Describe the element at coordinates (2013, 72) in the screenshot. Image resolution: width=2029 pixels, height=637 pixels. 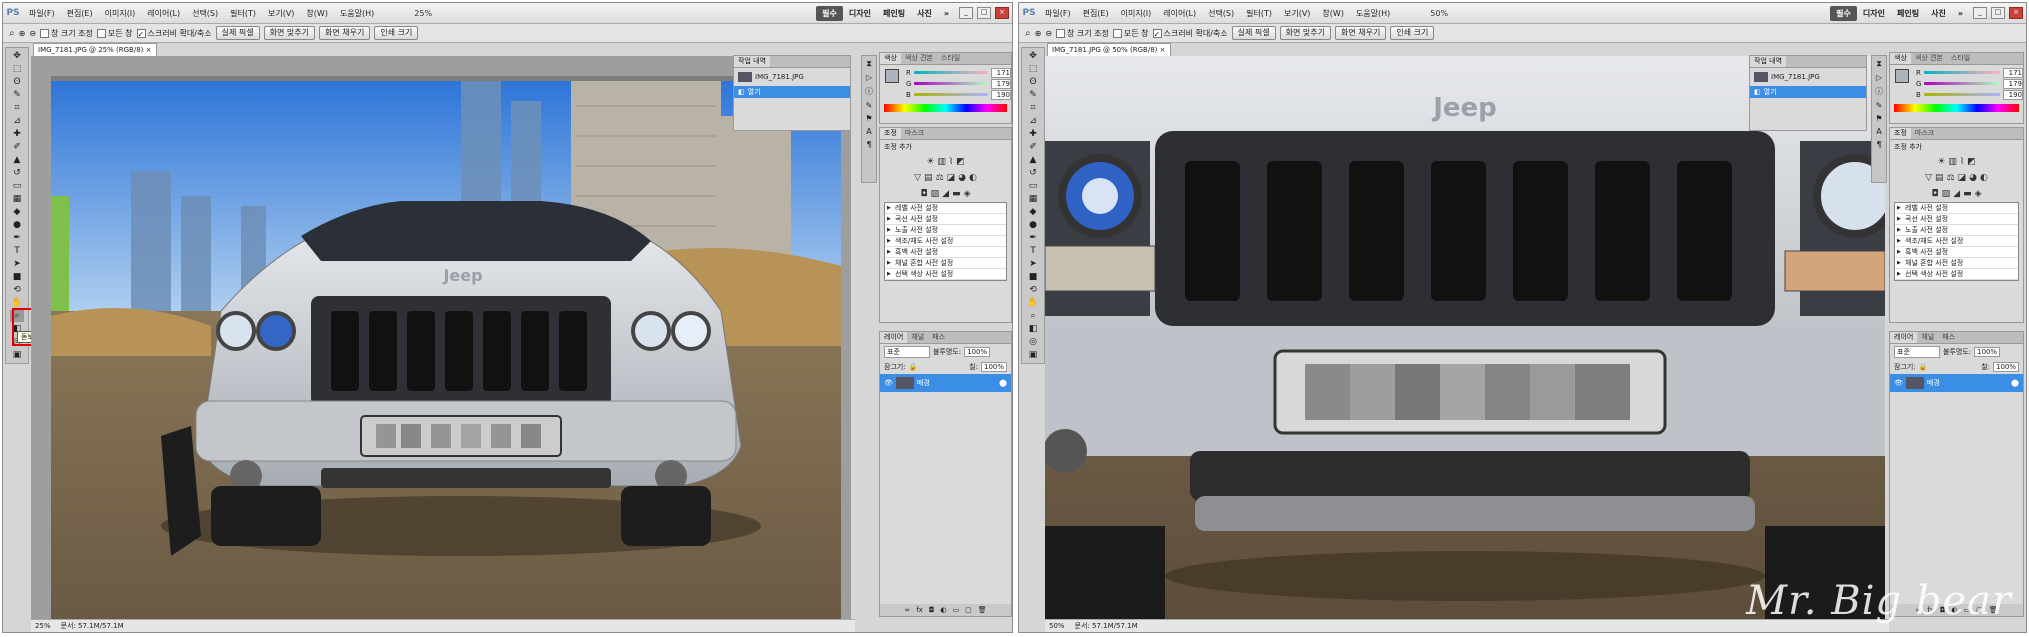
I see `r-value: 171` at that location.